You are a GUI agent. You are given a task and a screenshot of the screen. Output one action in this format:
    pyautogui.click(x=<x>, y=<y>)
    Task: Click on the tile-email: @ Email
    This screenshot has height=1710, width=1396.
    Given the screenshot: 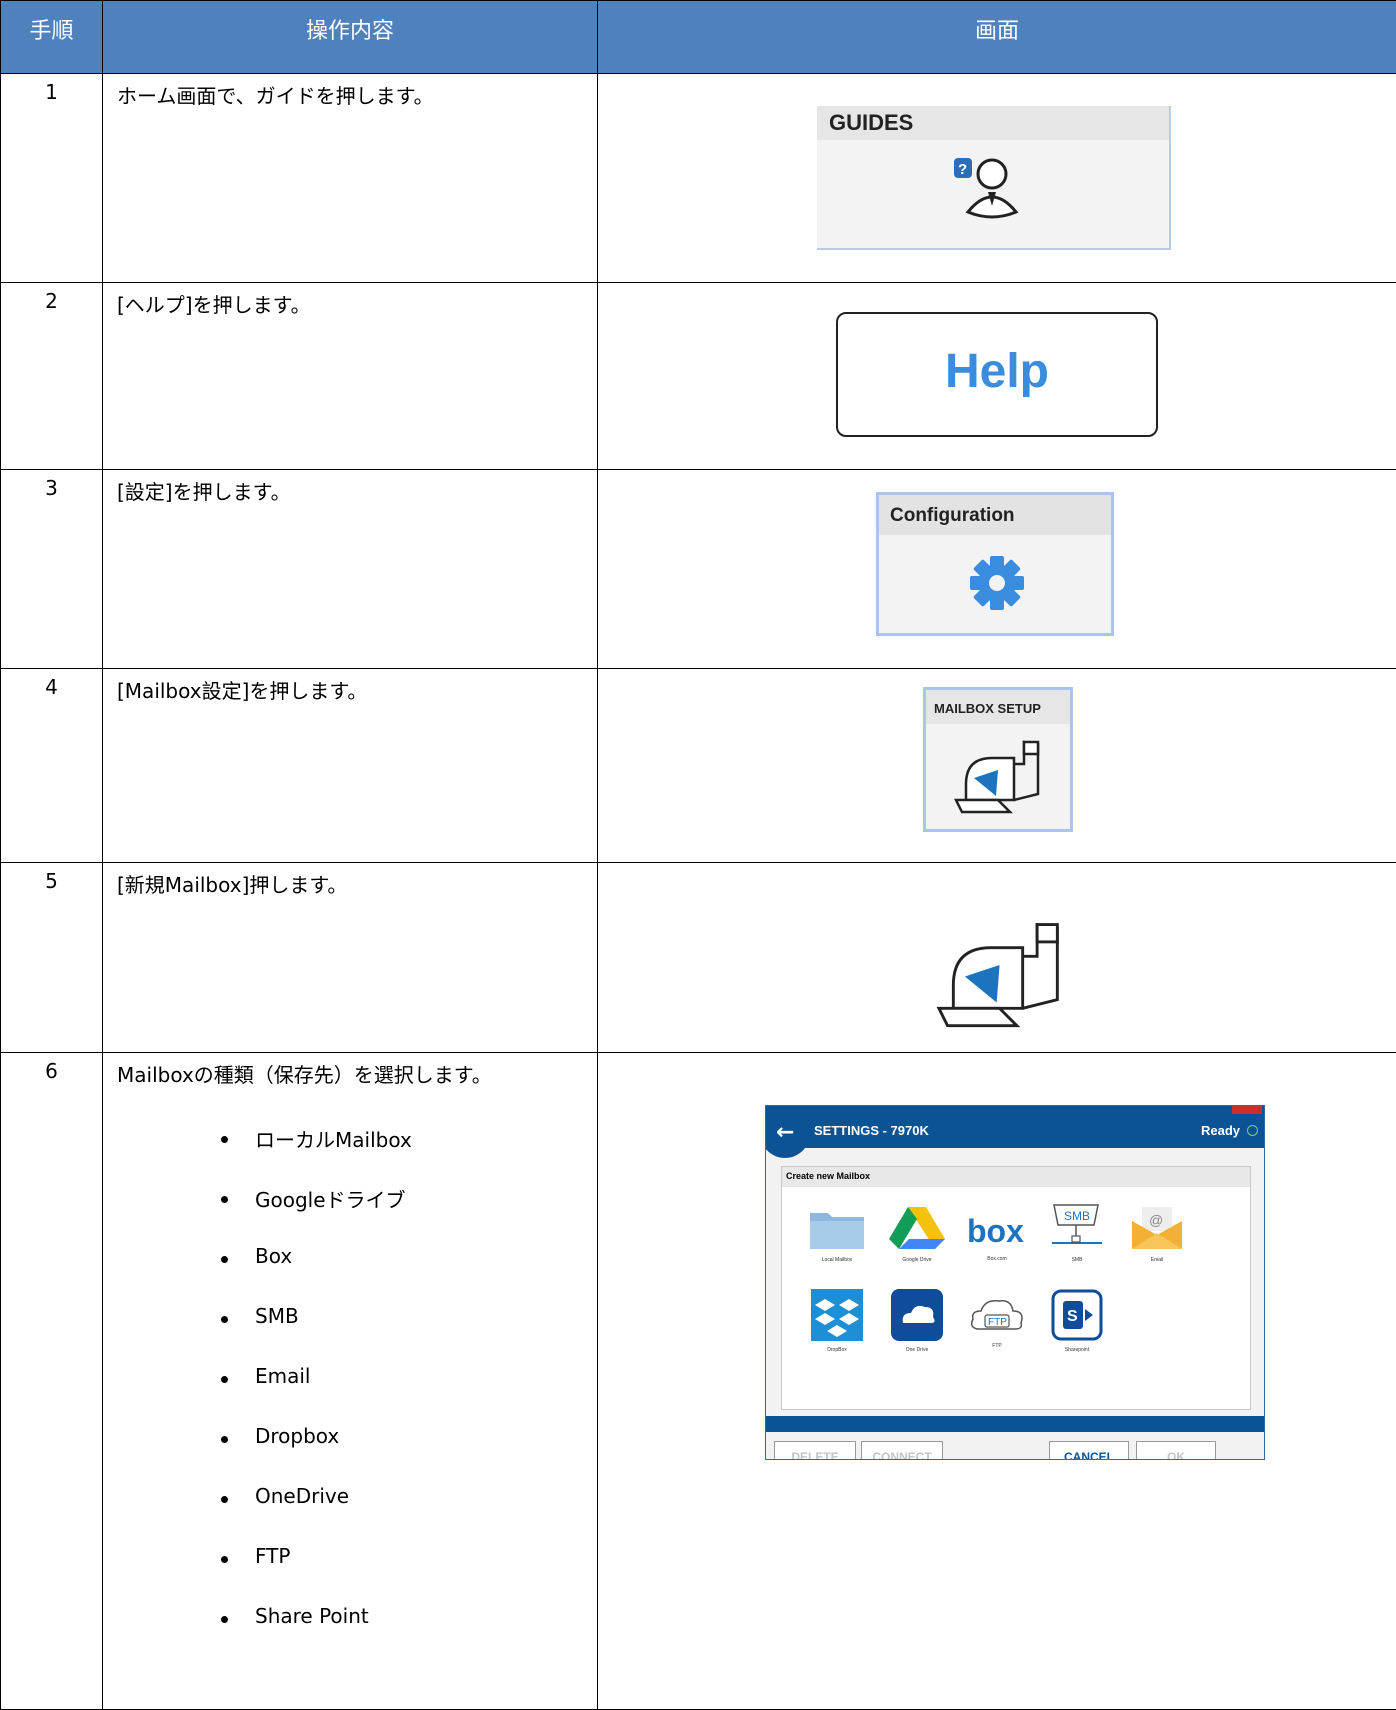 What is the action you would take?
    pyautogui.click(x=1157, y=1234)
    